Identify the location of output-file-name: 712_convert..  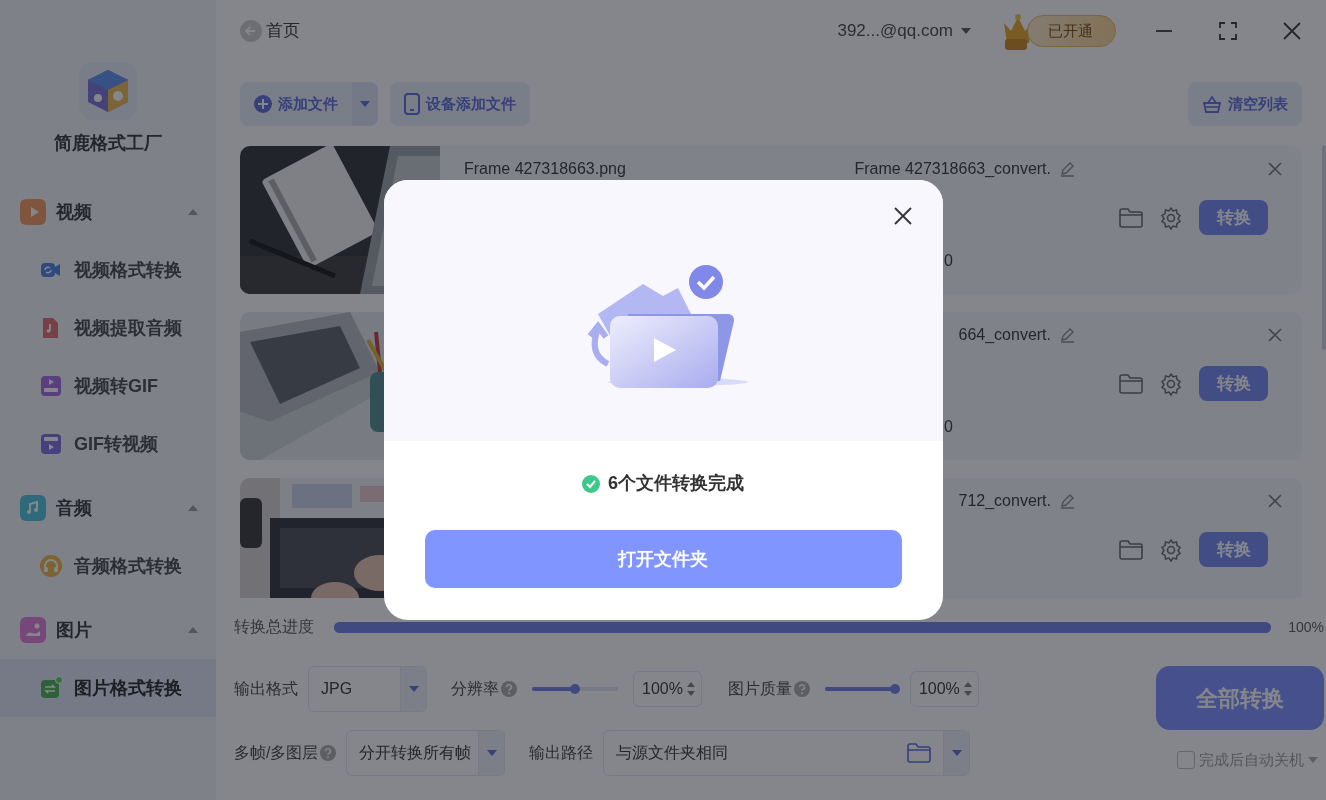
(1004, 501).